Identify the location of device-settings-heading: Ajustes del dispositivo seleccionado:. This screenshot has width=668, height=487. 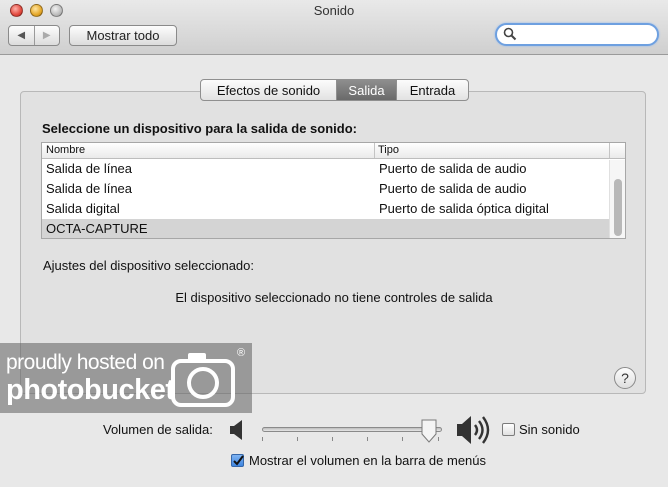
(149, 265).